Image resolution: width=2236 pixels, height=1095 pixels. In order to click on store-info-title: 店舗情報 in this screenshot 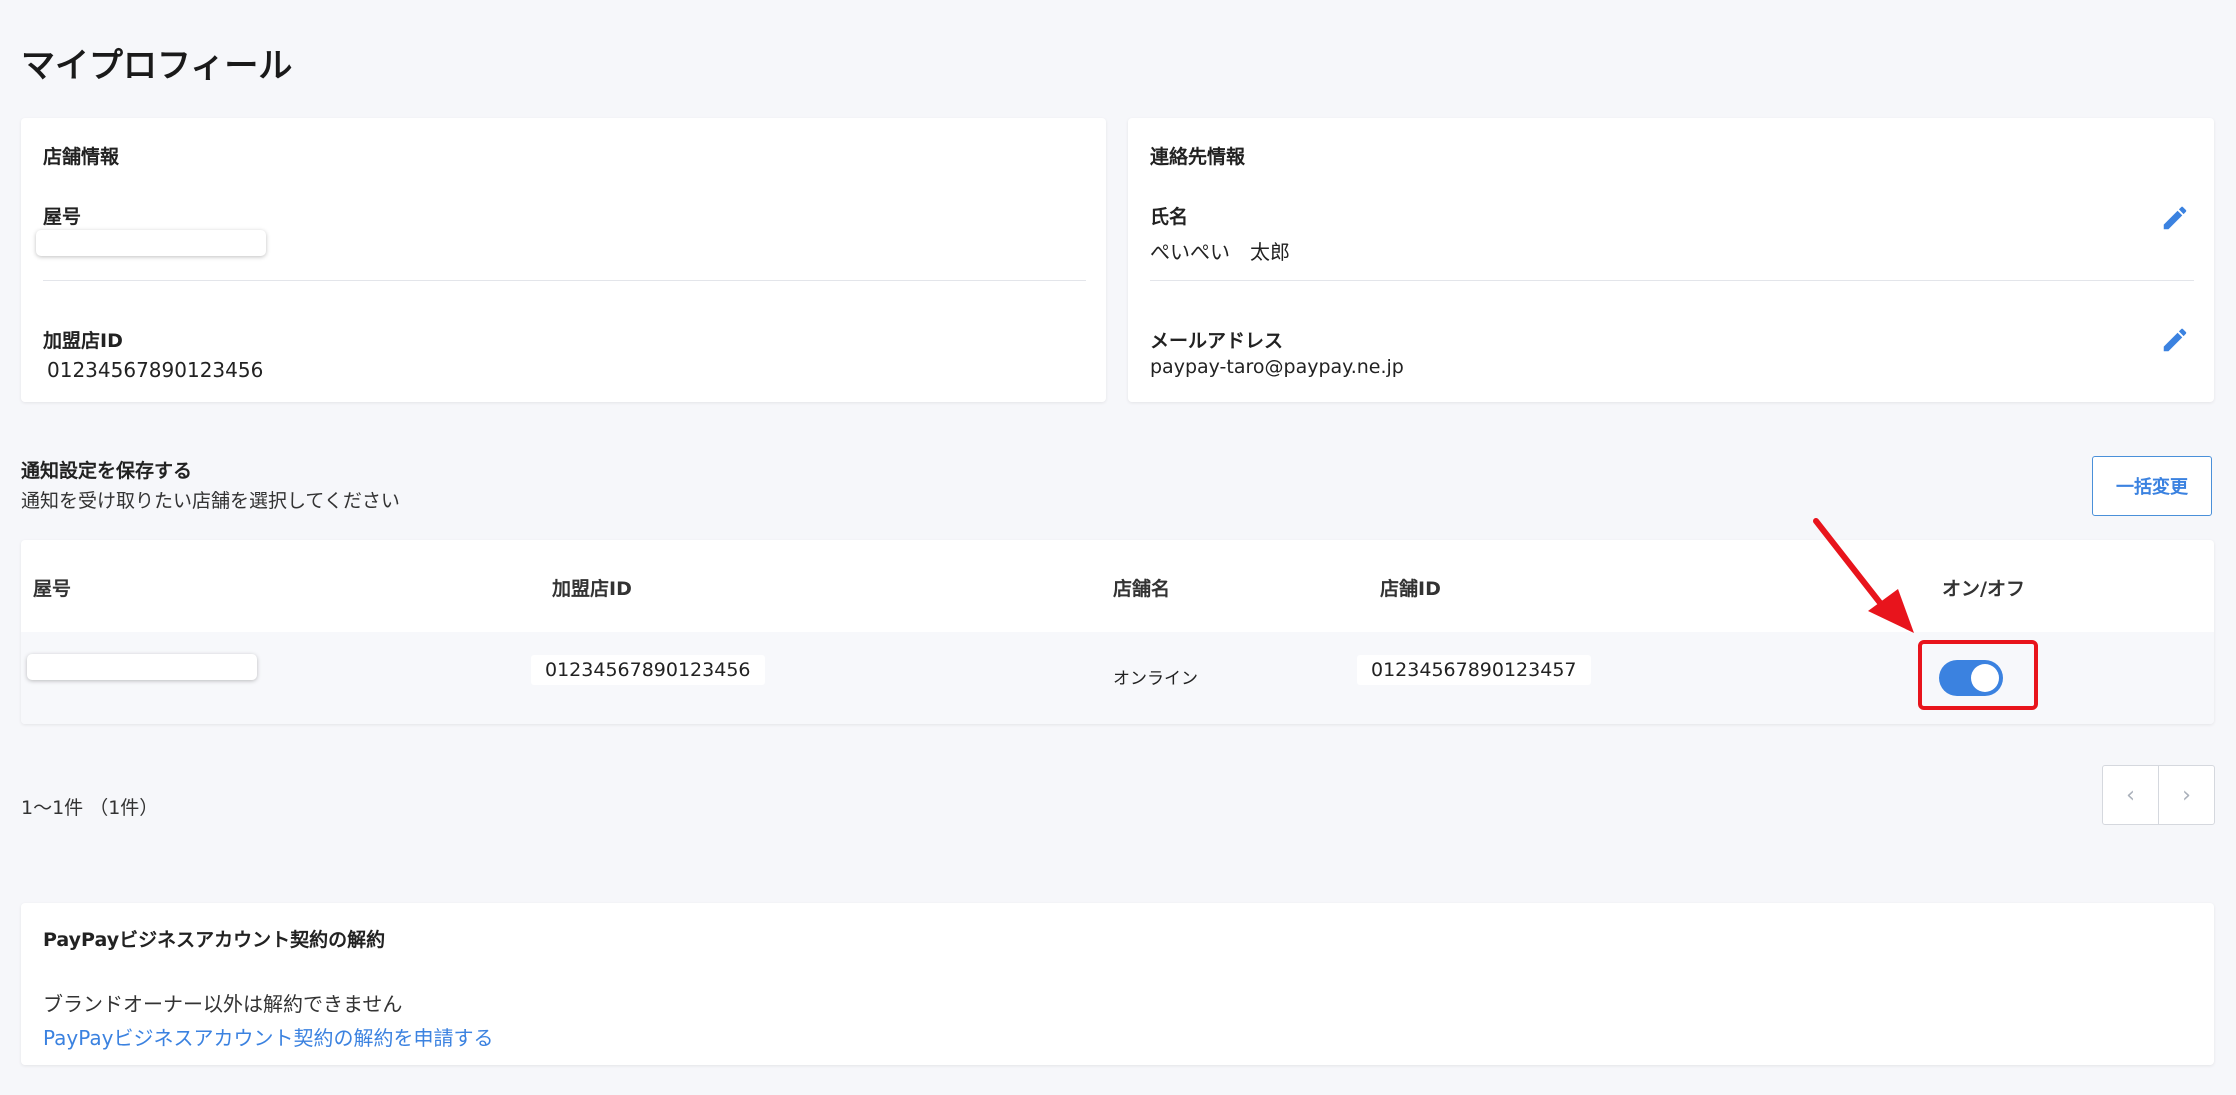, I will do `click(81, 157)`.